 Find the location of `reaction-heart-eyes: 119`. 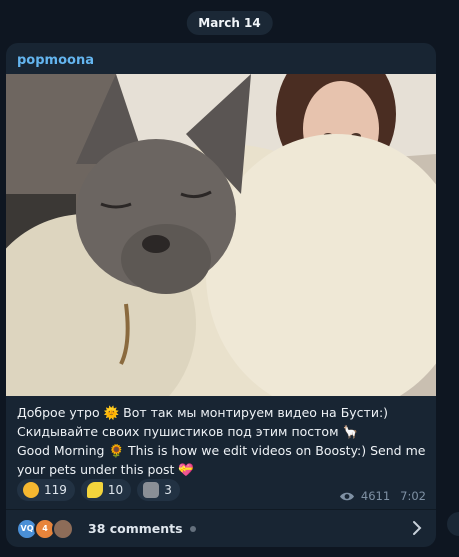

reaction-heart-eyes: 119 is located at coordinates (46, 490).